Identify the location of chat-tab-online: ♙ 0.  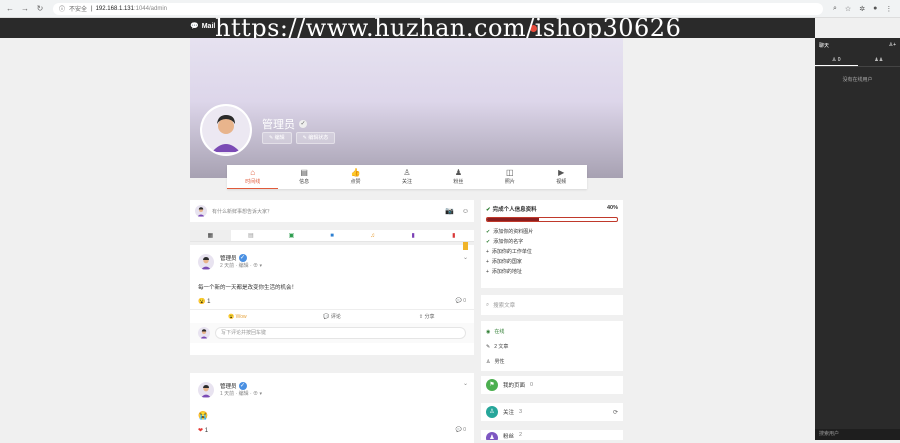
(836, 59).